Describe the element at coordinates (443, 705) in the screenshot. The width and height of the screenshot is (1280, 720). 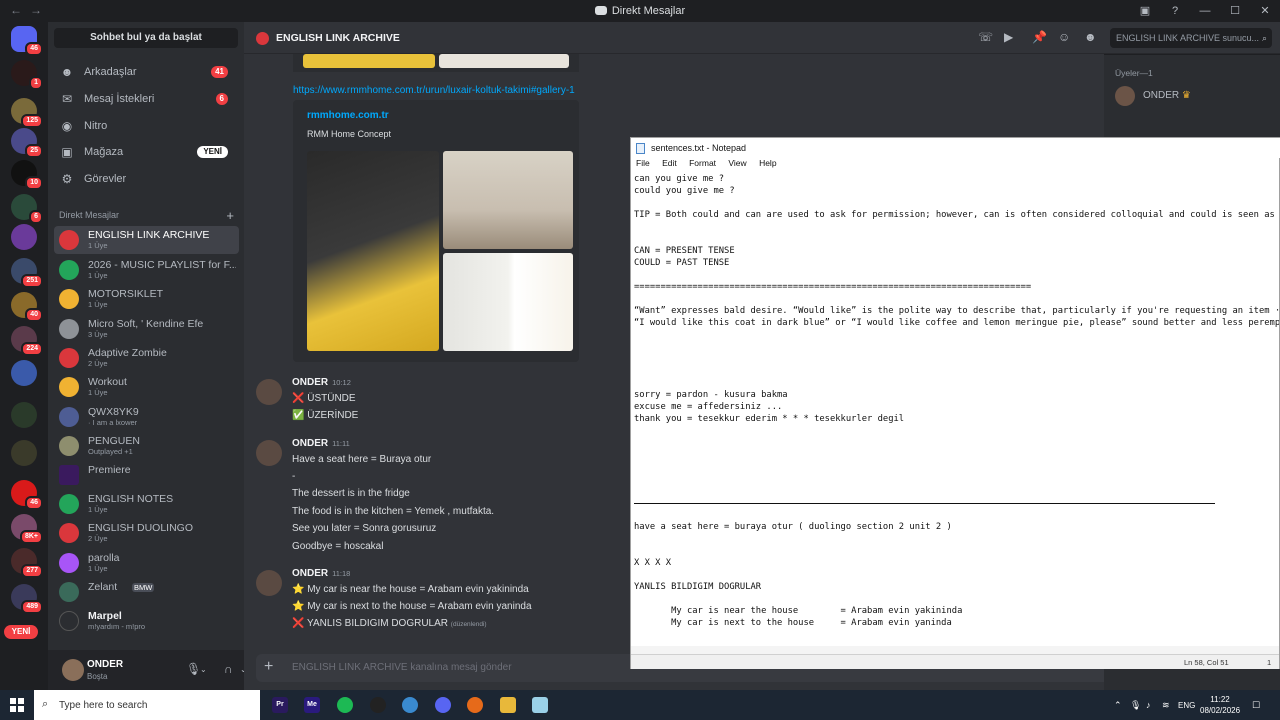
I see `discord-app-icon` at that location.